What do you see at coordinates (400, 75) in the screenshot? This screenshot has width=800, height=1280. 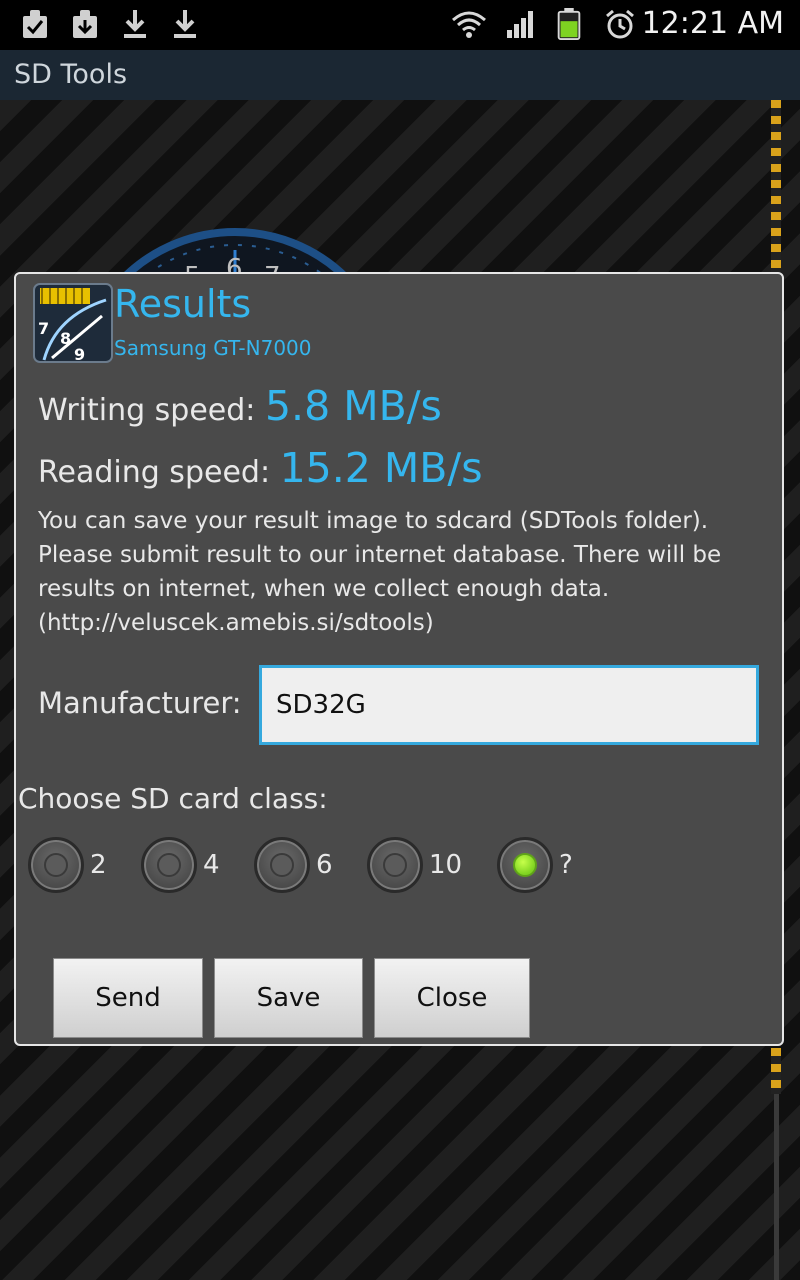 I see `action-bar: SD Tools` at bounding box center [400, 75].